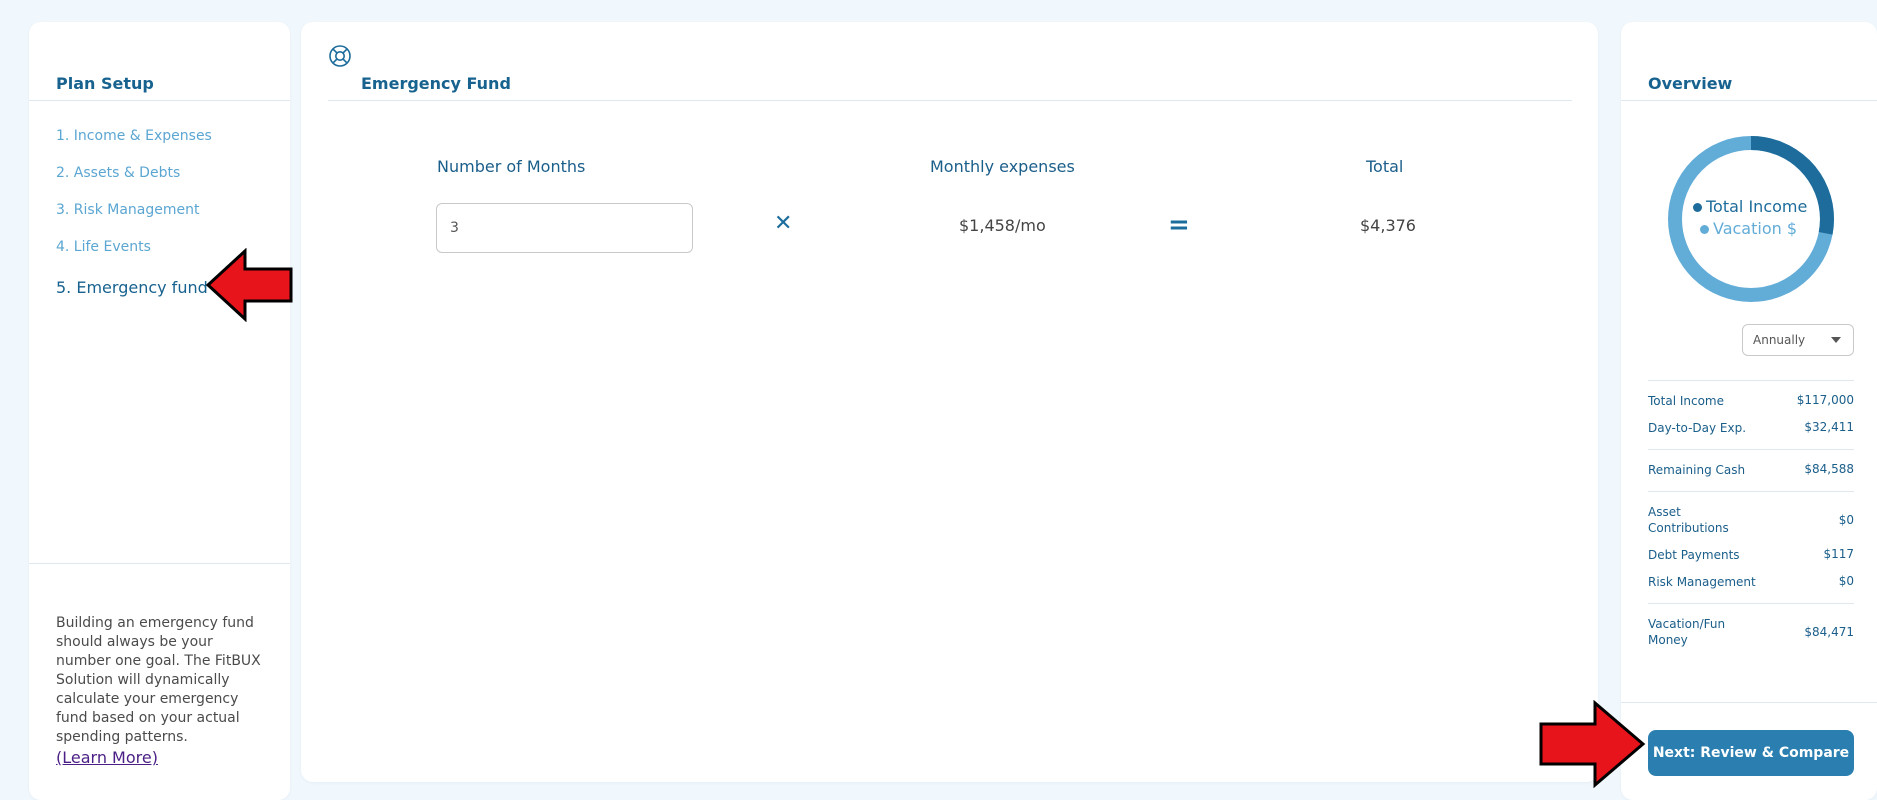  Describe the element at coordinates (1697, 470) in the screenshot. I see `overview-row-label: Remaining Cash` at that location.